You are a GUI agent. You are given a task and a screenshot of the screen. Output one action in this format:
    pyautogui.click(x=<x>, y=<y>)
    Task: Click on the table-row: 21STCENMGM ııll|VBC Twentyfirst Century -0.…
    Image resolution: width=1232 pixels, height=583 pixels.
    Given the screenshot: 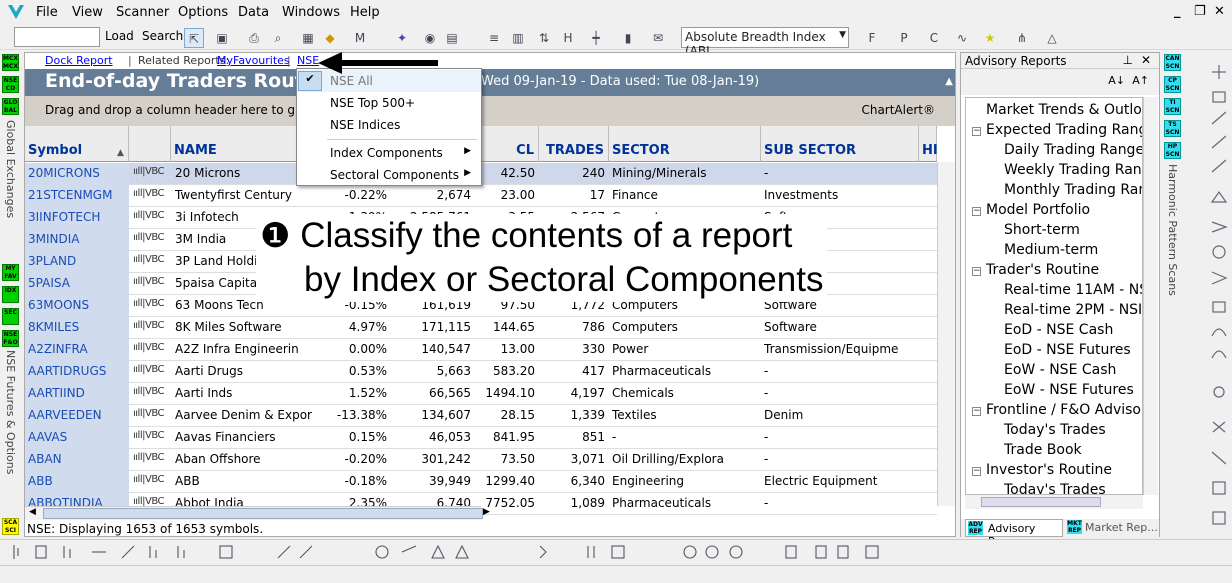 What is the action you would take?
    pyautogui.click(x=481, y=196)
    